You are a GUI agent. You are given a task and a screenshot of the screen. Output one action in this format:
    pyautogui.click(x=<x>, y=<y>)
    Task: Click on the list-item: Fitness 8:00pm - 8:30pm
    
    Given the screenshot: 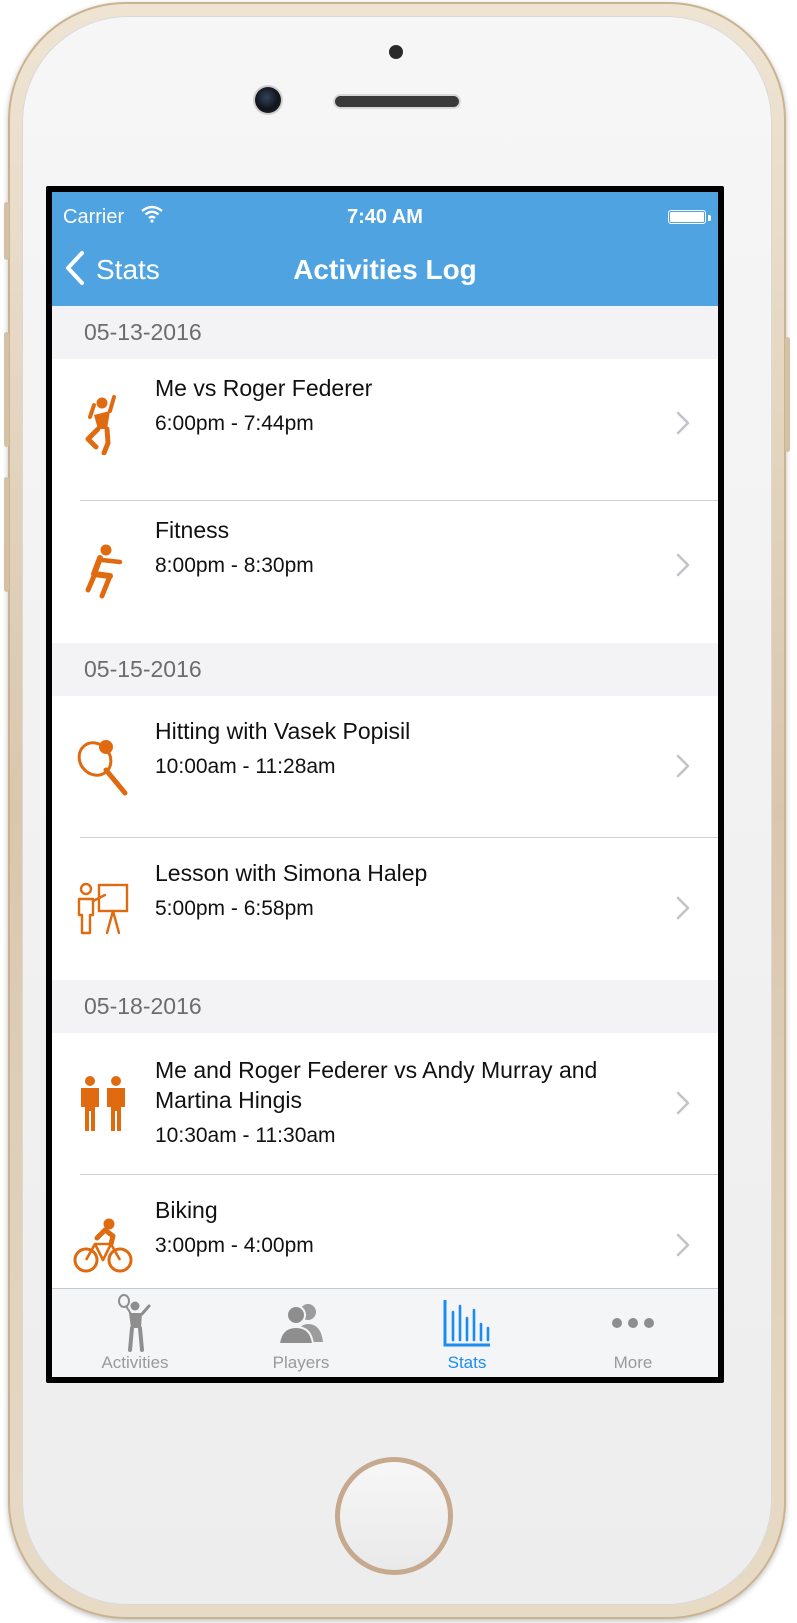 What is the action you would take?
    pyautogui.click(x=385, y=572)
    